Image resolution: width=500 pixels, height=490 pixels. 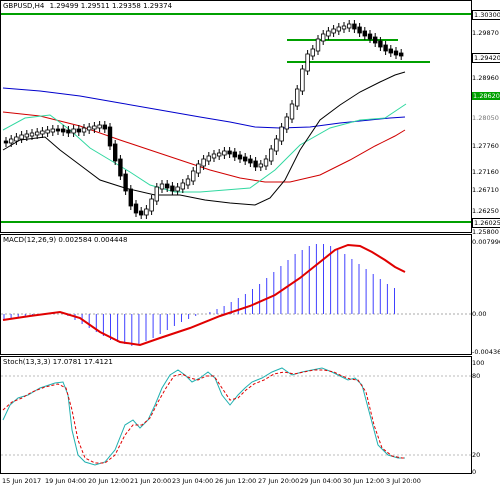 I want to click on price-label: 1.26710, so click(x=485, y=190).